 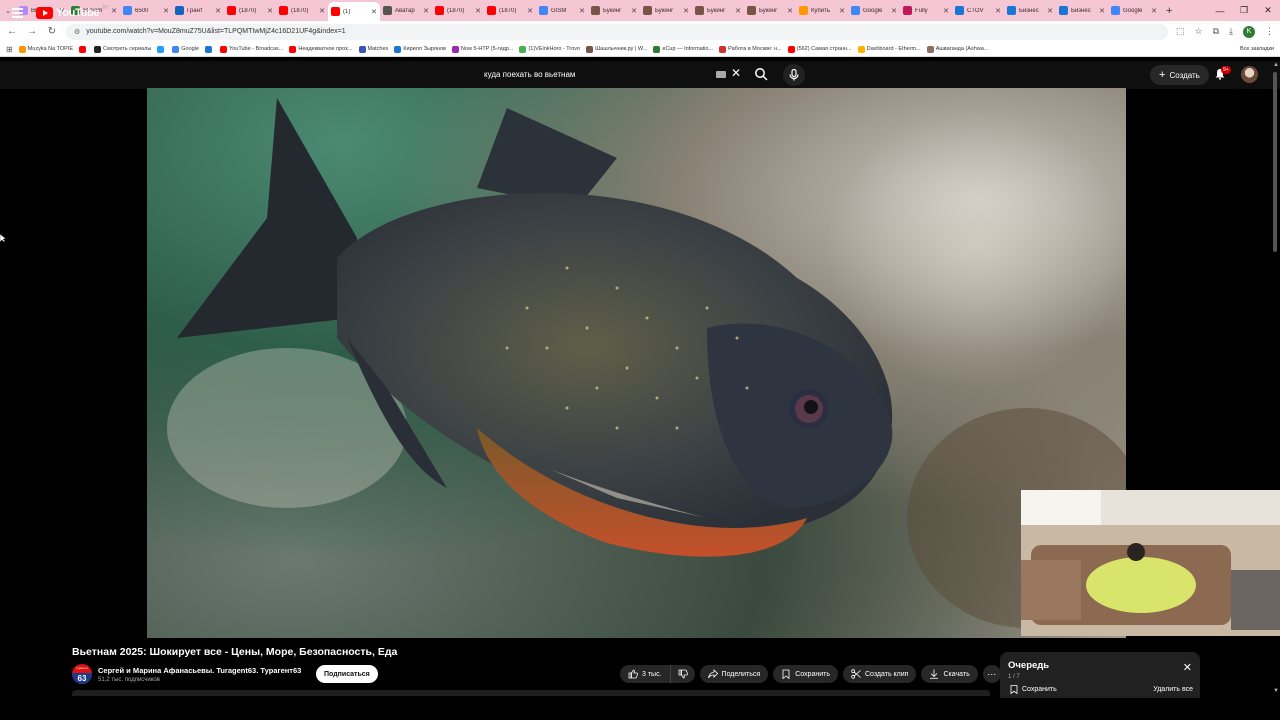 What do you see at coordinates (531, 693) in the screenshot?
I see `description-box` at bounding box center [531, 693].